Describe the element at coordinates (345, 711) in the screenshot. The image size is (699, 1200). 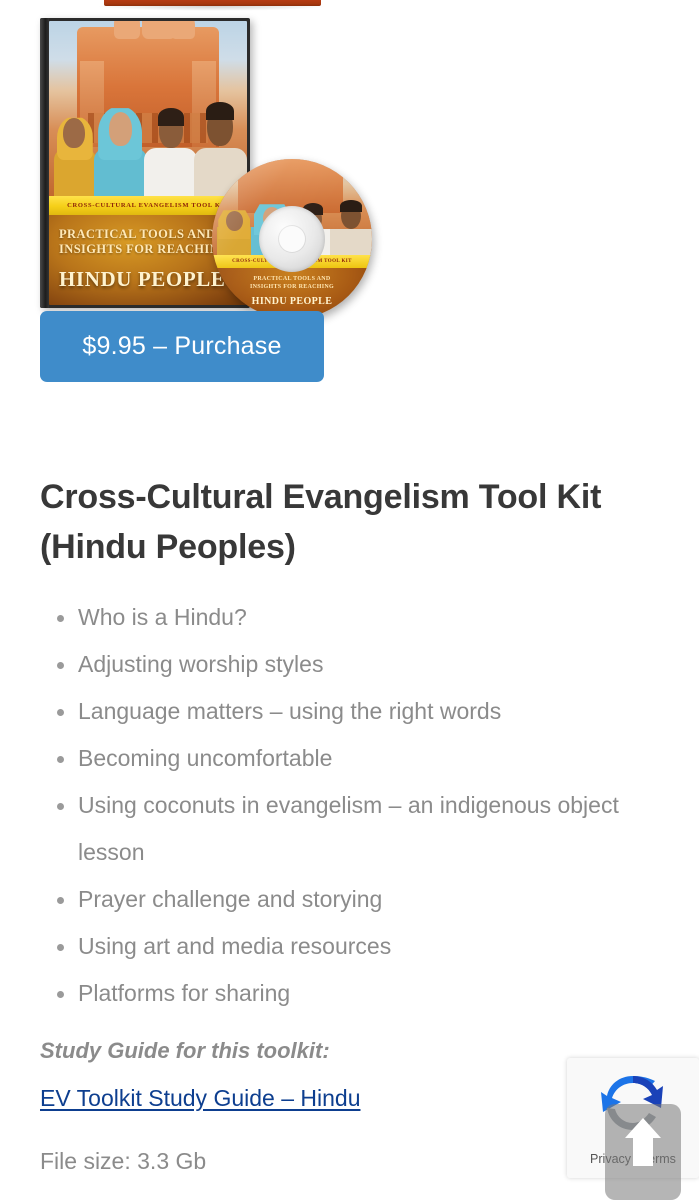
I see `list-item: Language matters – using the right words` at that location.